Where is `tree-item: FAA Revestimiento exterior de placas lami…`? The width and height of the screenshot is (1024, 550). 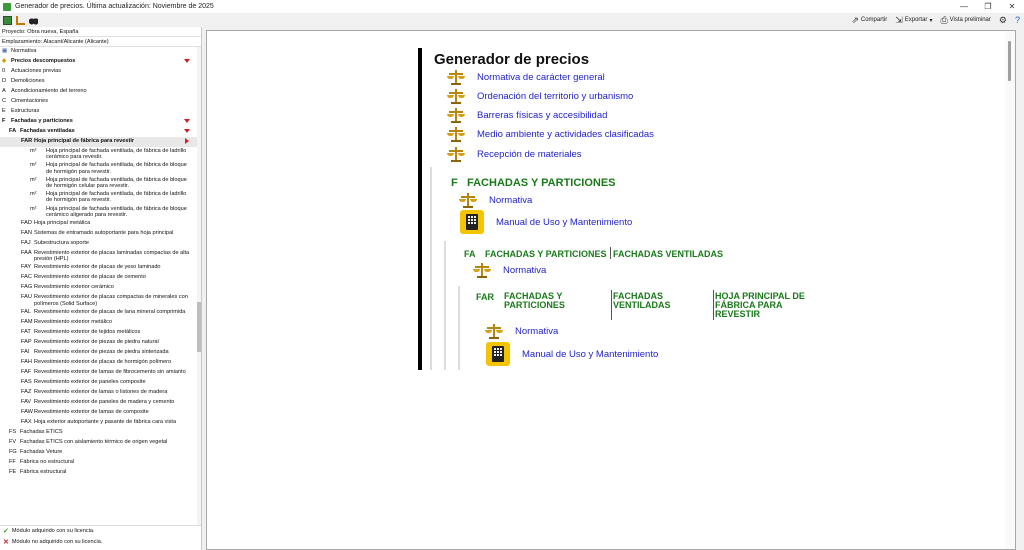
tree-item: FAA Revestimiento exterior de placas lami… is located at coordinates (99, 256).